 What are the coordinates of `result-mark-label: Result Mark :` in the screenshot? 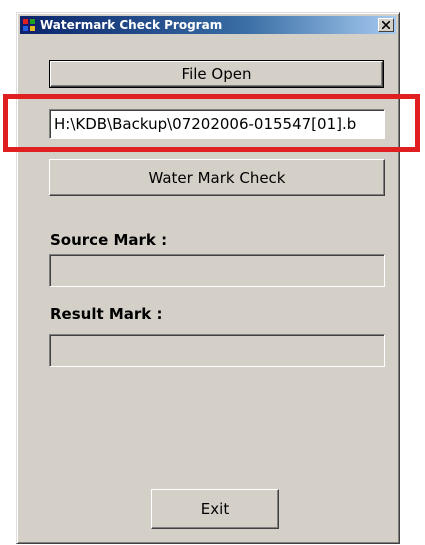 It's located at (106, 314).